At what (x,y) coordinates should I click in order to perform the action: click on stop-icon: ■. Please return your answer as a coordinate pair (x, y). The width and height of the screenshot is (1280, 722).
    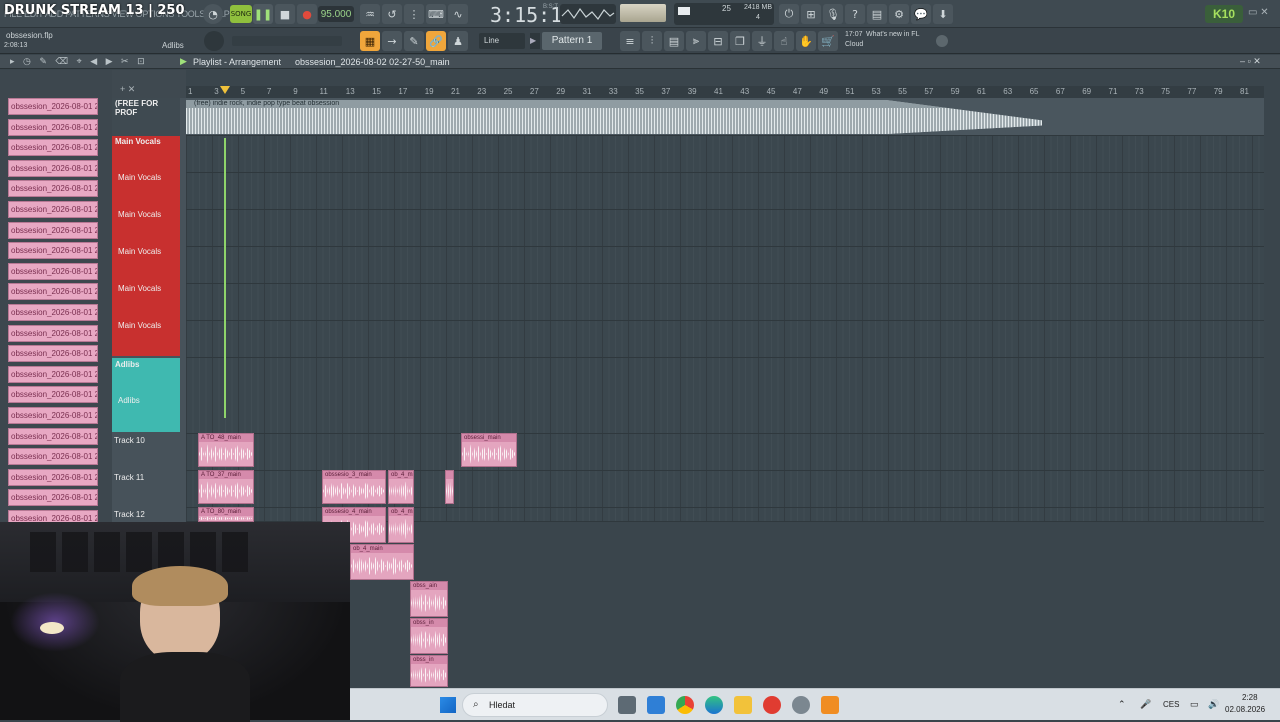
    Looking at the image, I should click on (285, 14).